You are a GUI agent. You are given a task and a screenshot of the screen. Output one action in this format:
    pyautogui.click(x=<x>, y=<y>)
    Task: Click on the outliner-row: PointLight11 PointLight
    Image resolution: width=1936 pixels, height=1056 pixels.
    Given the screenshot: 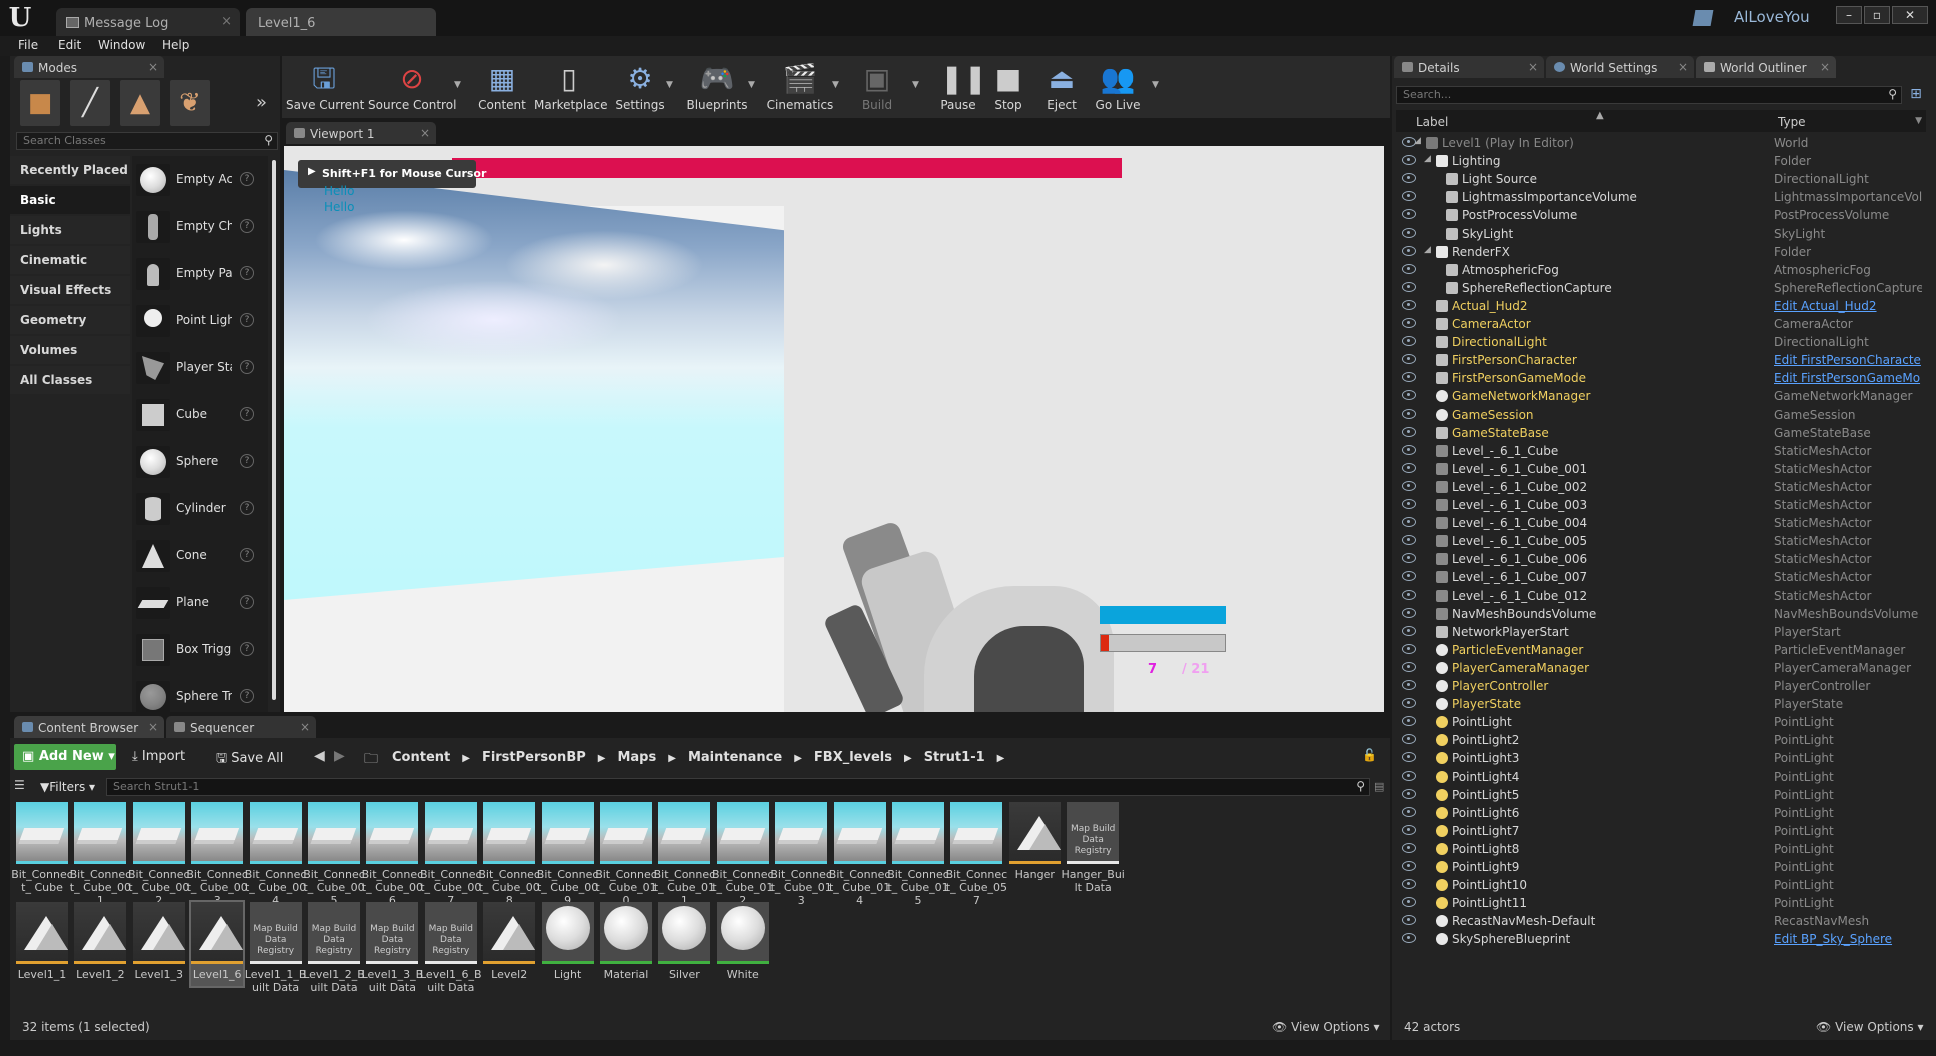 What is the action you would take?
    pyautogui.click(x=1660, y=903)
    